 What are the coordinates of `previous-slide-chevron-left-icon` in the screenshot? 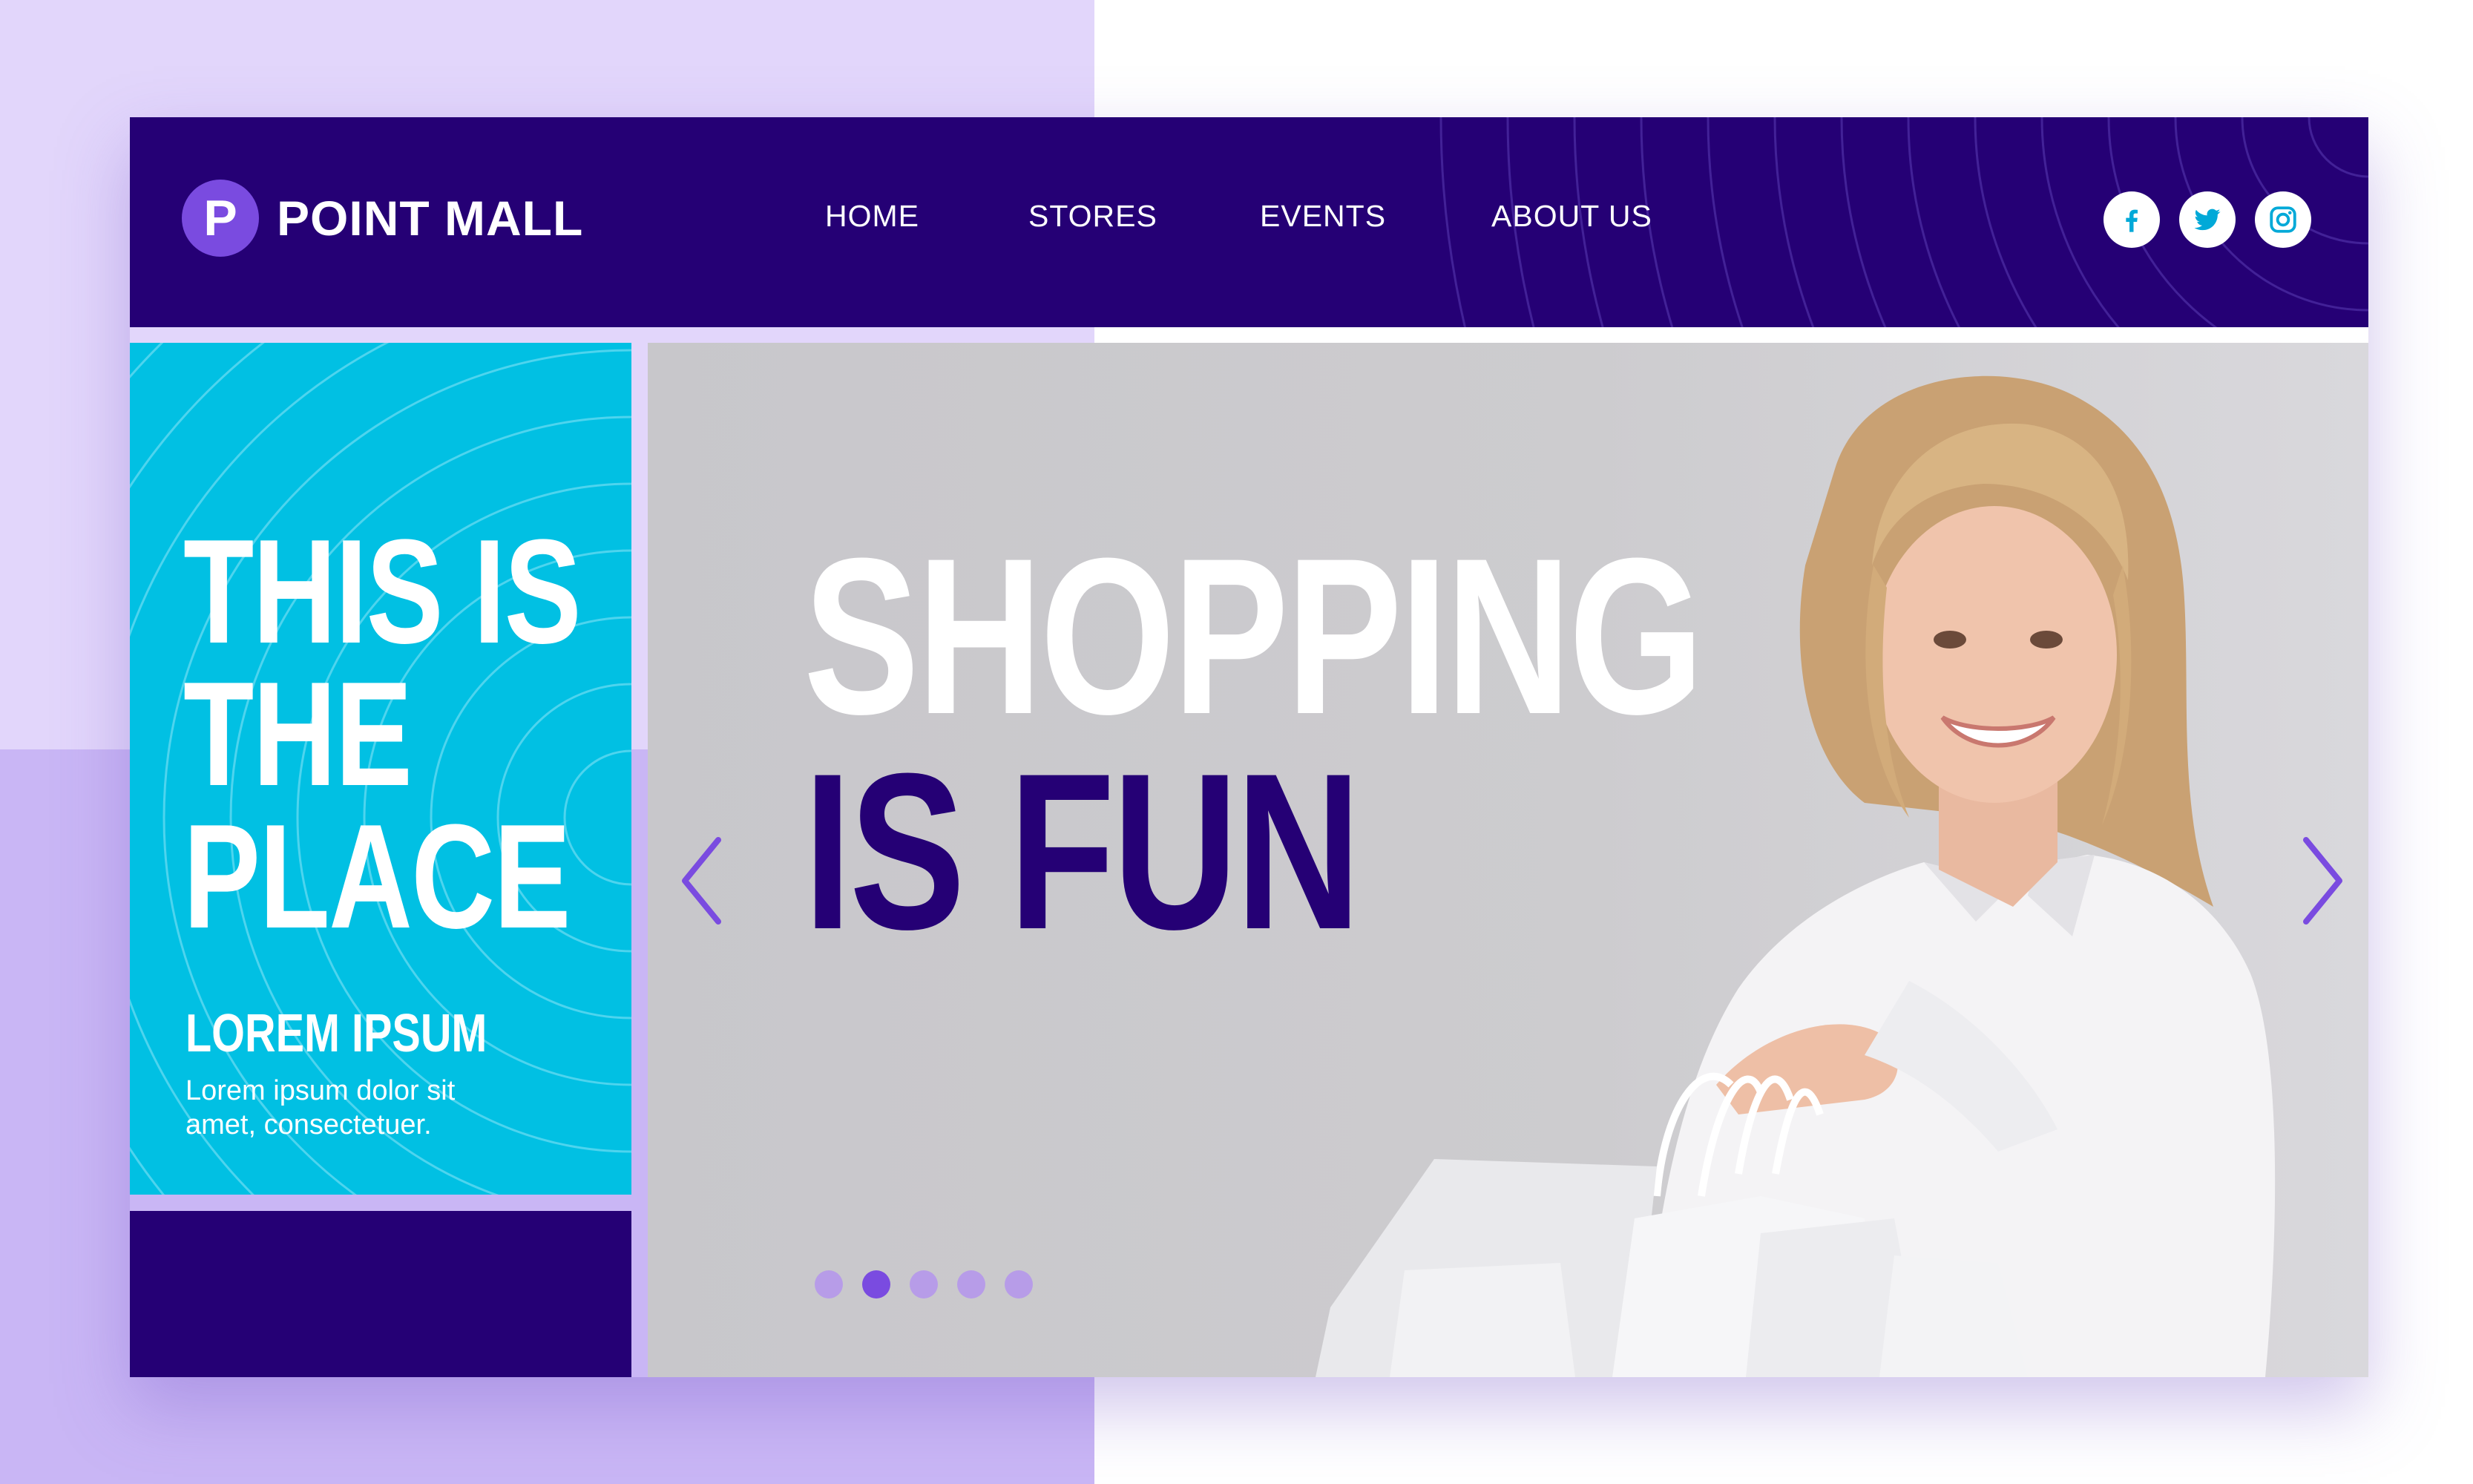 It's located at (704, 881).